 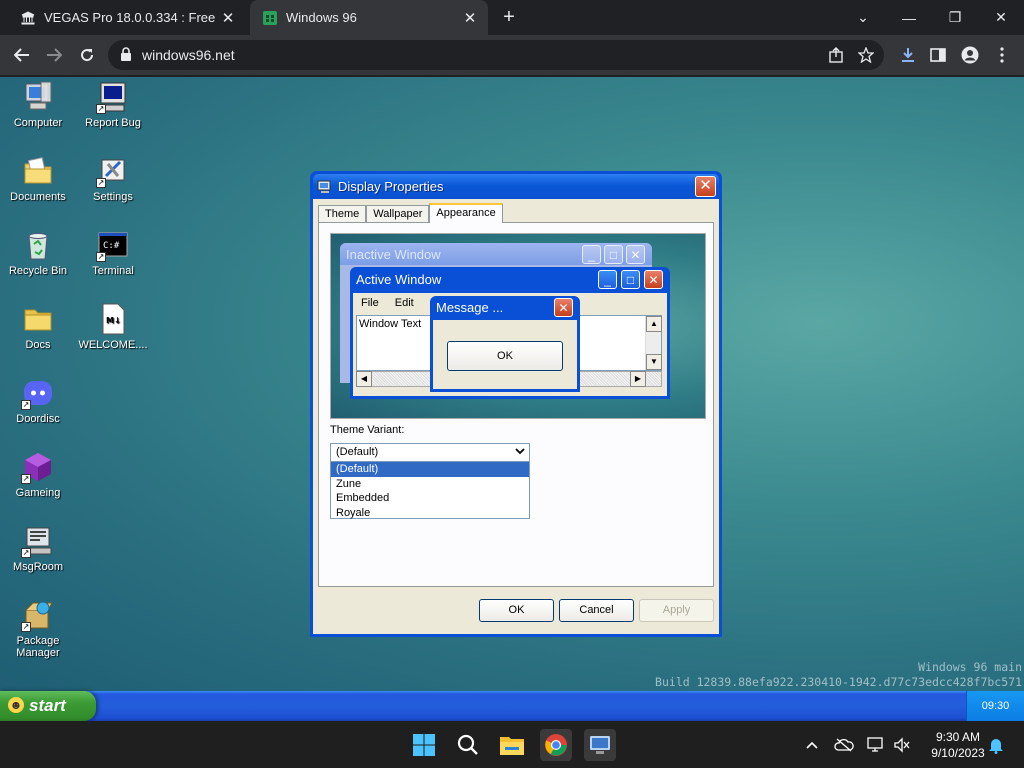 I want to click on notification-bell-icon, so click(x=996, y=745).